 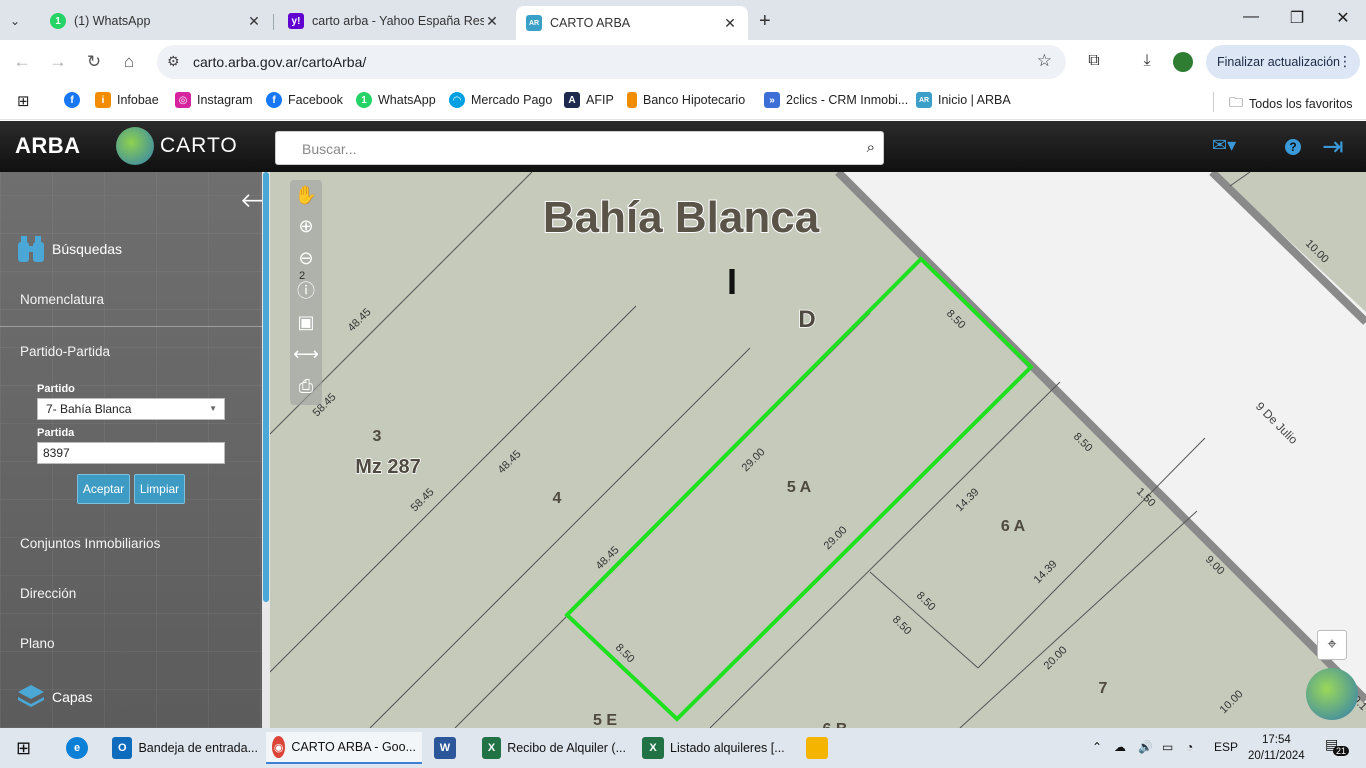 I want to click on address-bar: ⚙ carto.arba.gov.ar/cartoArba/ ☆, so click(x=611, y=62).